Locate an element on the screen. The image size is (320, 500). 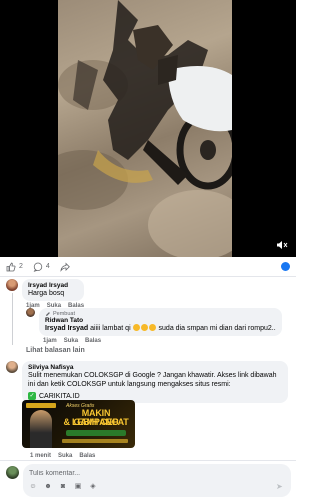
comment-time: 1 menit is located at coordinates (40, 456).